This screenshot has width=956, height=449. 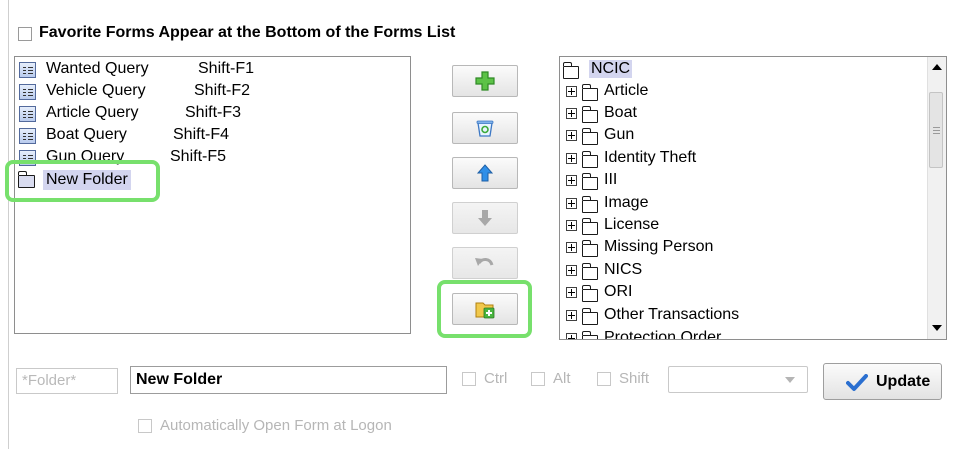 What do you see at coordinates (634, 378) in the screenshot?
I see `shift-label: Shift` at bounding box center [634, 378].